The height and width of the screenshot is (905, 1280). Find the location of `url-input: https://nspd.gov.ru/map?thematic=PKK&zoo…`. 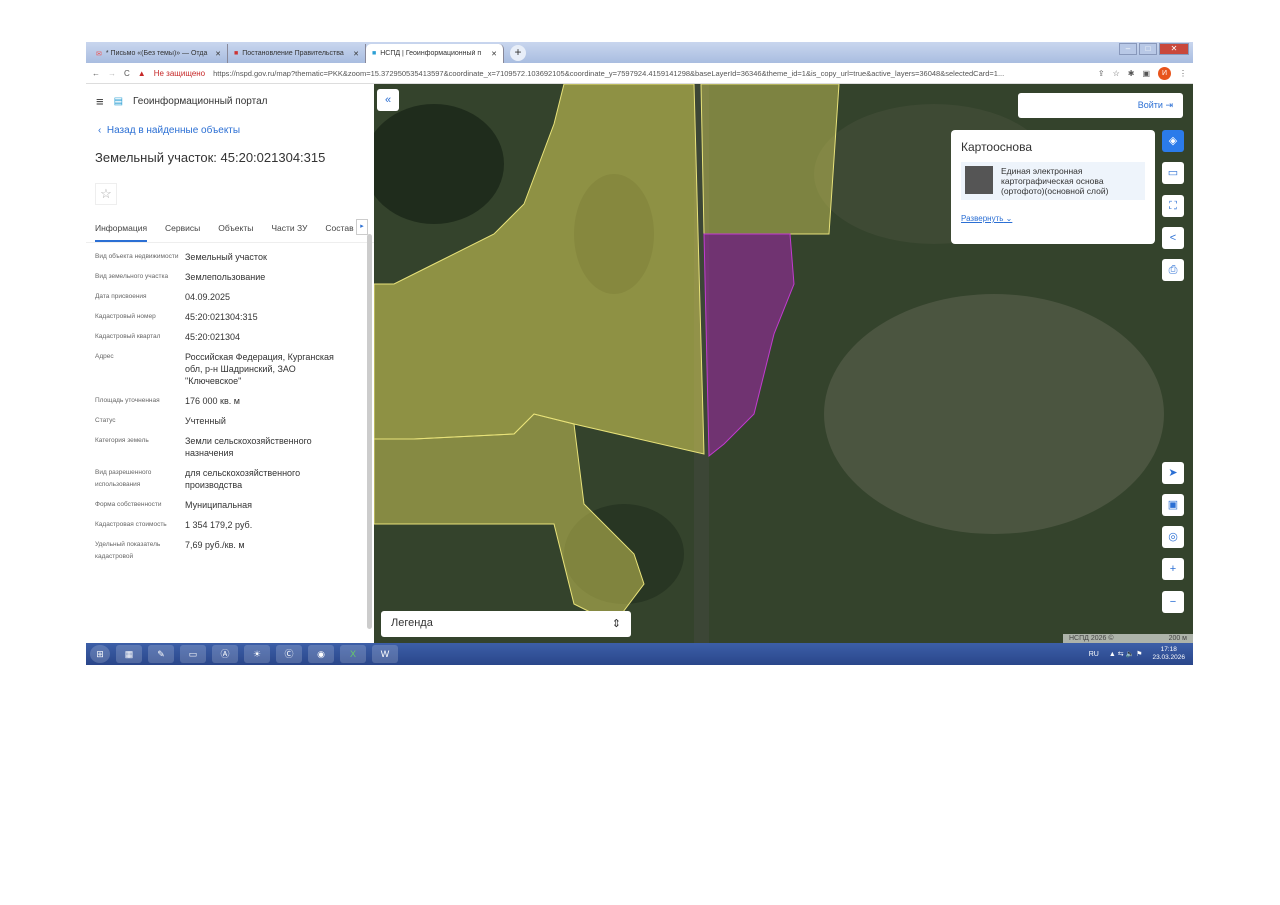

url-input: https://nspd.gov.ru/map?thematic=PKK&zoo… is located at coordinates (651, 73).